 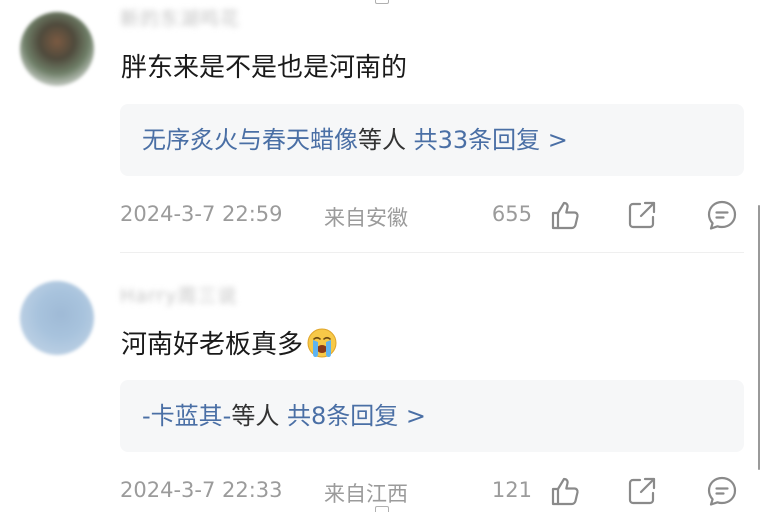 I want to click on reply-names: 无序炙火与春天蜡像, so click(x=250, y=140).